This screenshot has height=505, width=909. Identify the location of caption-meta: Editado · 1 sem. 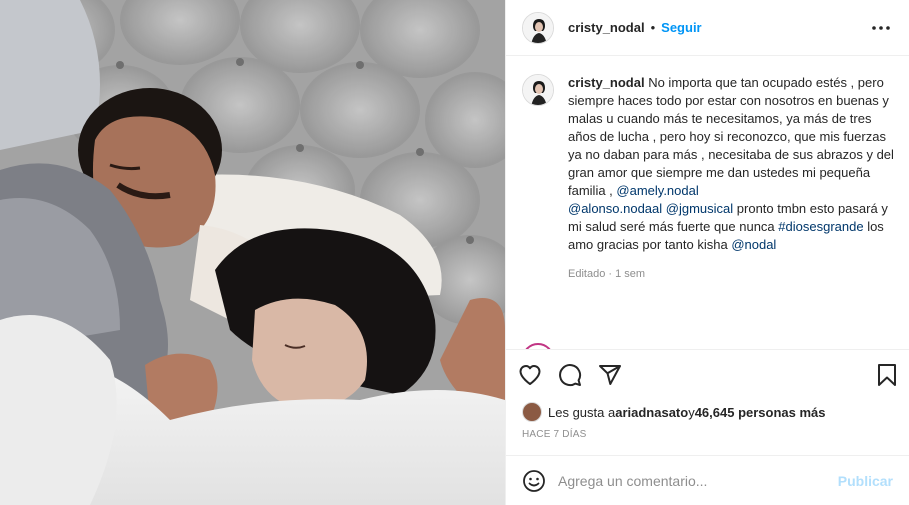
(733, 274).